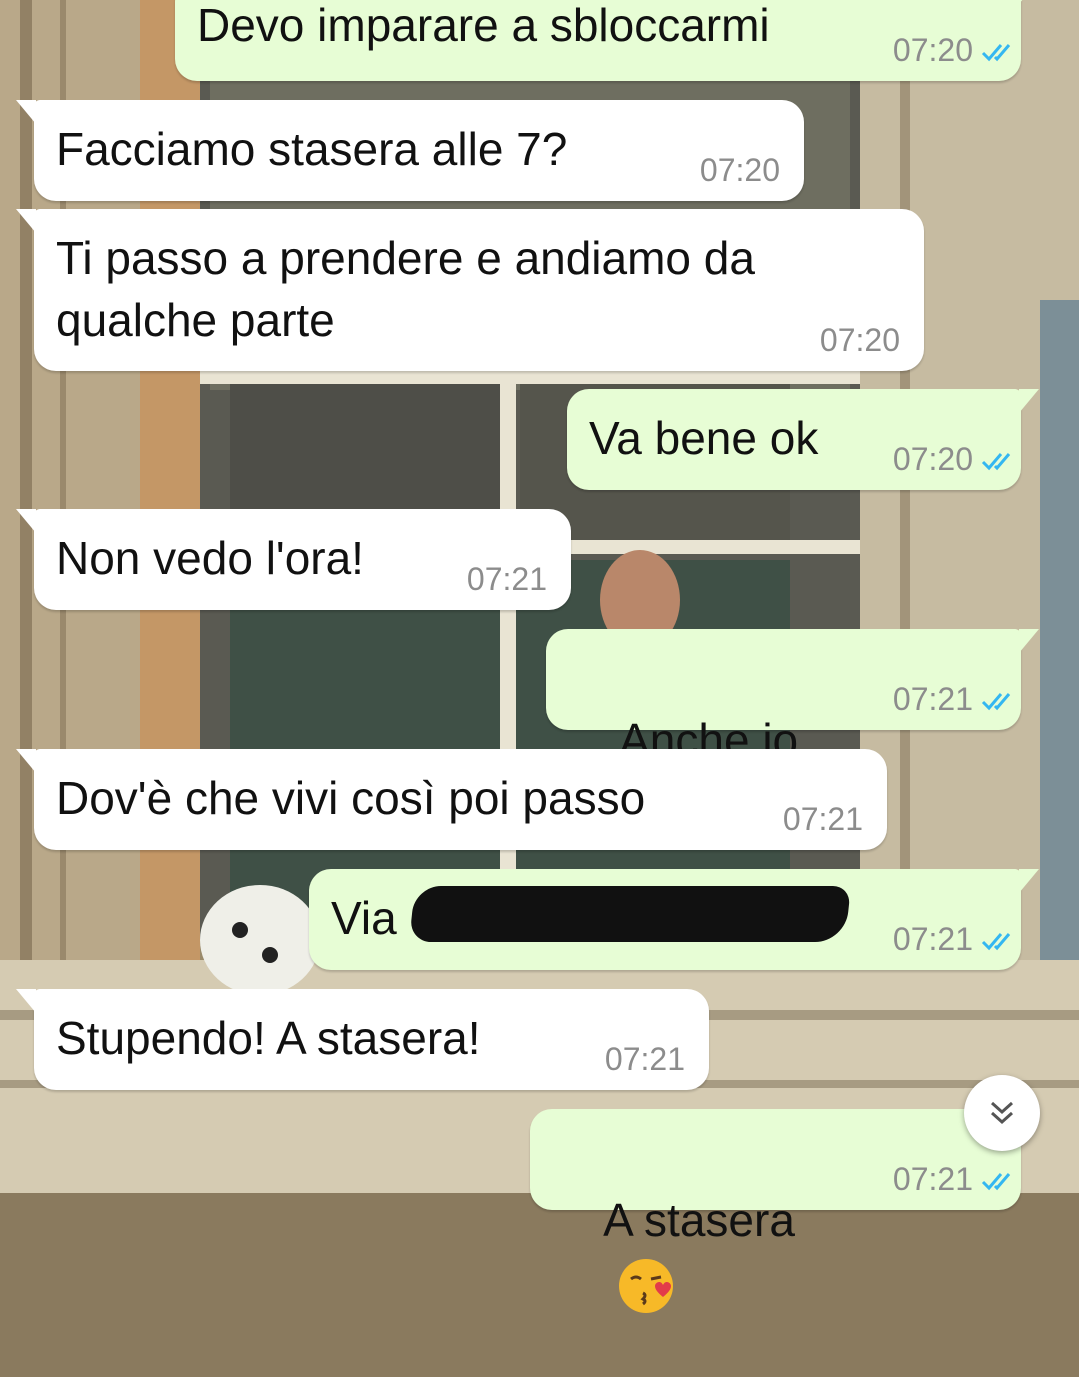 The height and width of the screenshot is (1377, 1079). Describe the element at coordinates (351, 798) in the screenshot. I see `message-text: Dov'è che vivi così poi passo` at that location.